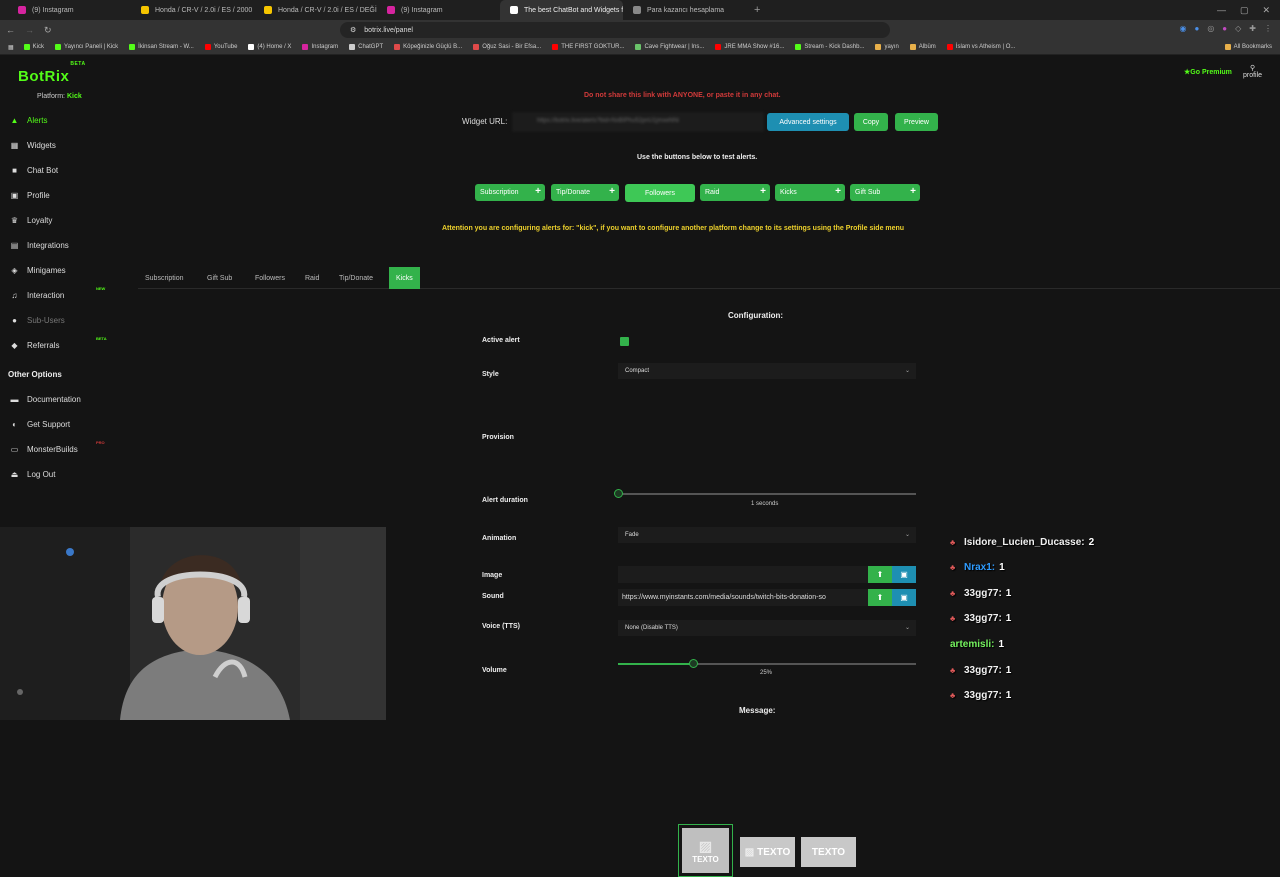  Describe the element at coordinates (1210, 28) in the screenshot. I see `extension-icon: ◎` at that location.